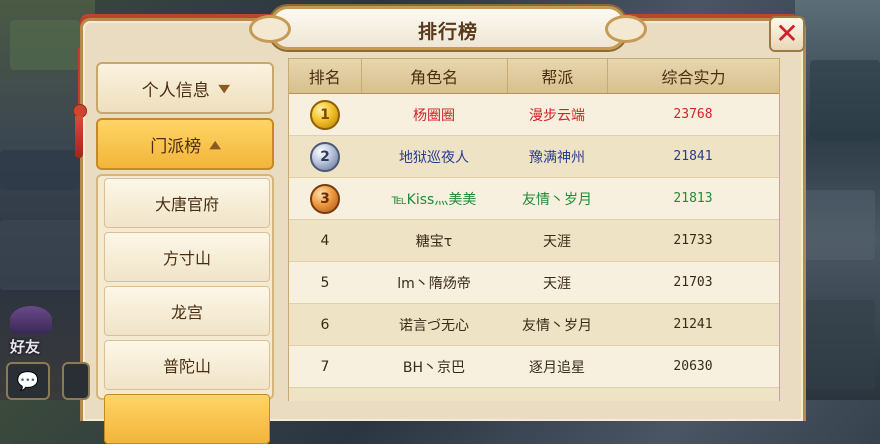 This screenshot has height=444, width=880. I want to click on table-row: 7 BH丶京巴 逐月追星 20630, so click(534, 367).